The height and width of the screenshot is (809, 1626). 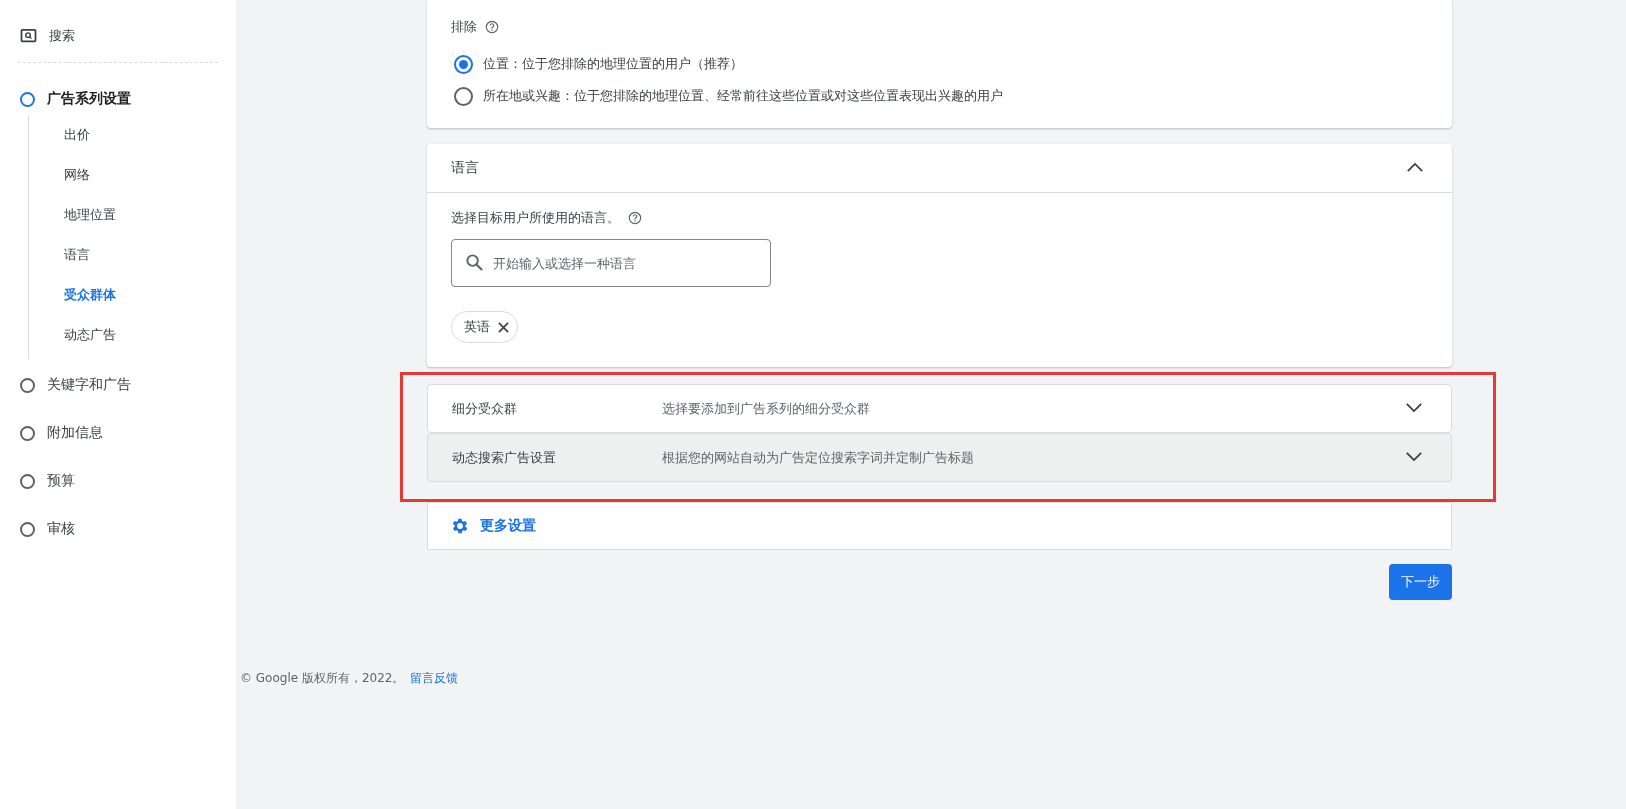 I want to click on sidebar-item: 出价, so click(x=77, y=135).